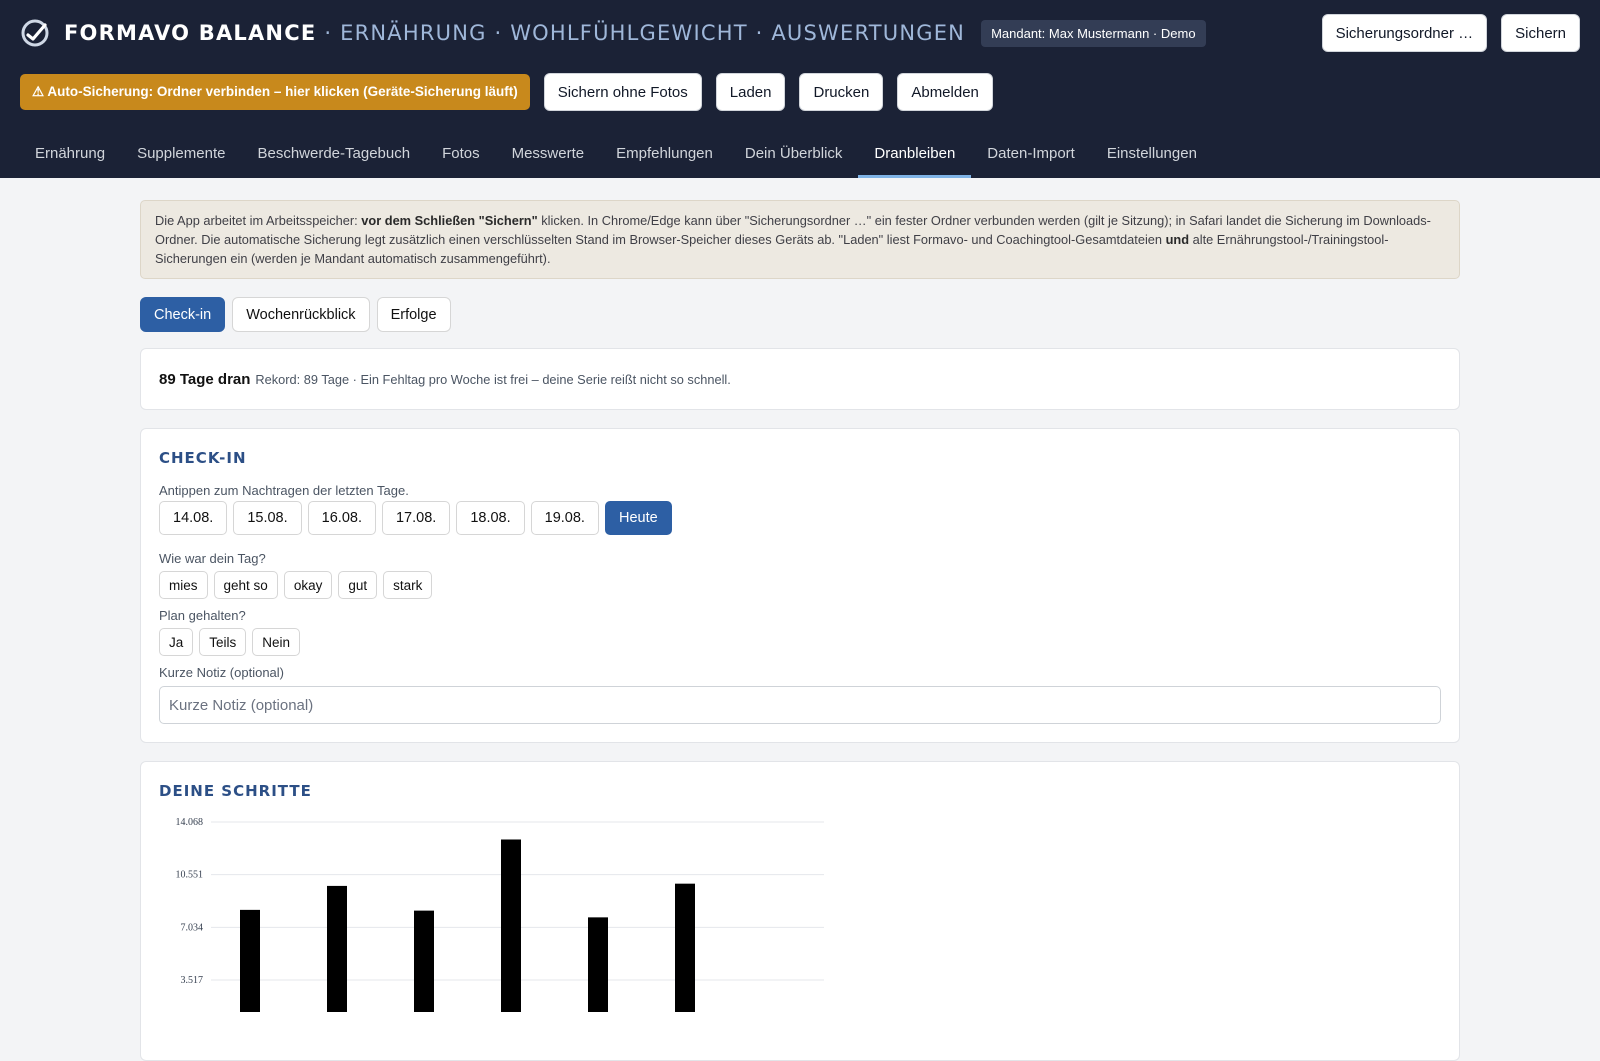 The image size is (1600, 1061). I want to click on plan-label: Plan gehalten?, so click(202, 615).